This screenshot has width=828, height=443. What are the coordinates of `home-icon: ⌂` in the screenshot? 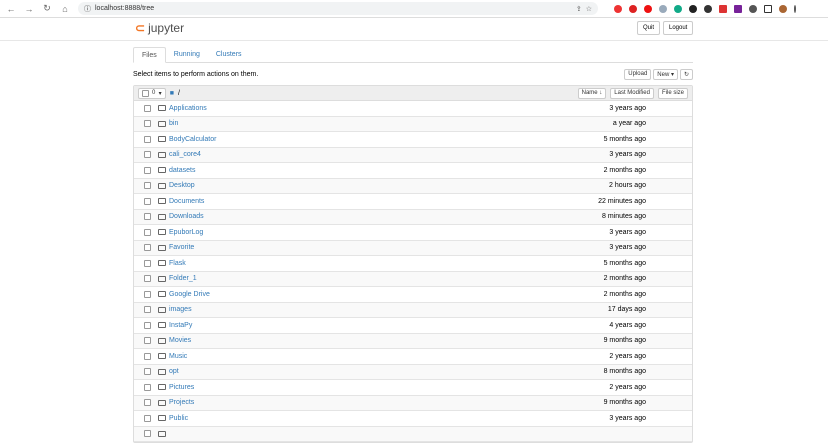 It's located at (65, 9).